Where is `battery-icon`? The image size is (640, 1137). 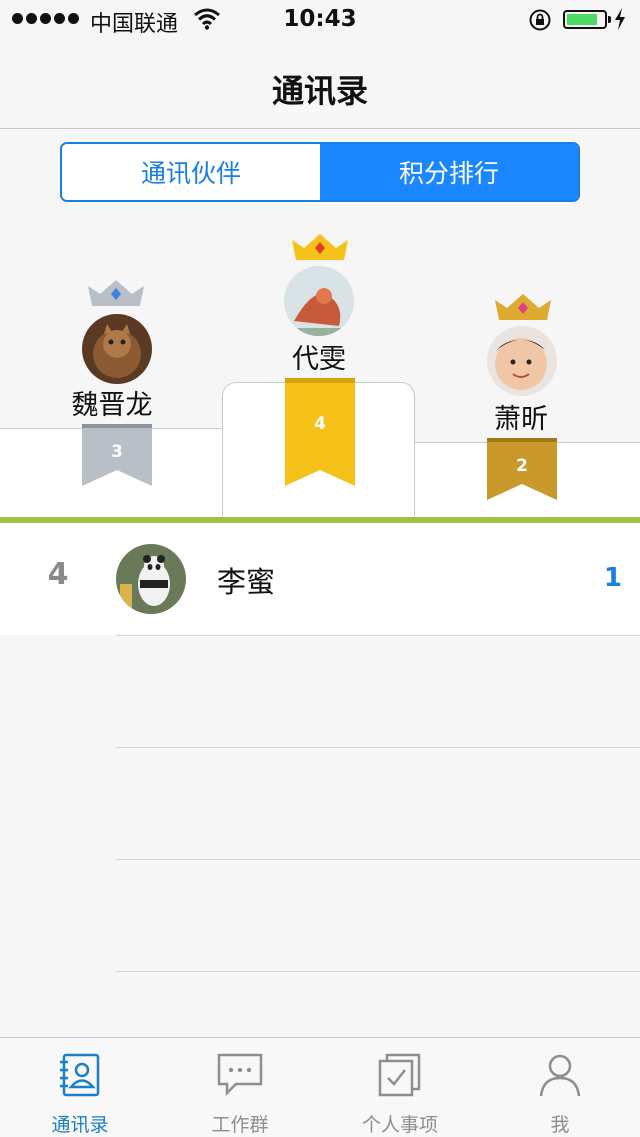 battery-icon is located at coordinates (587, 19).